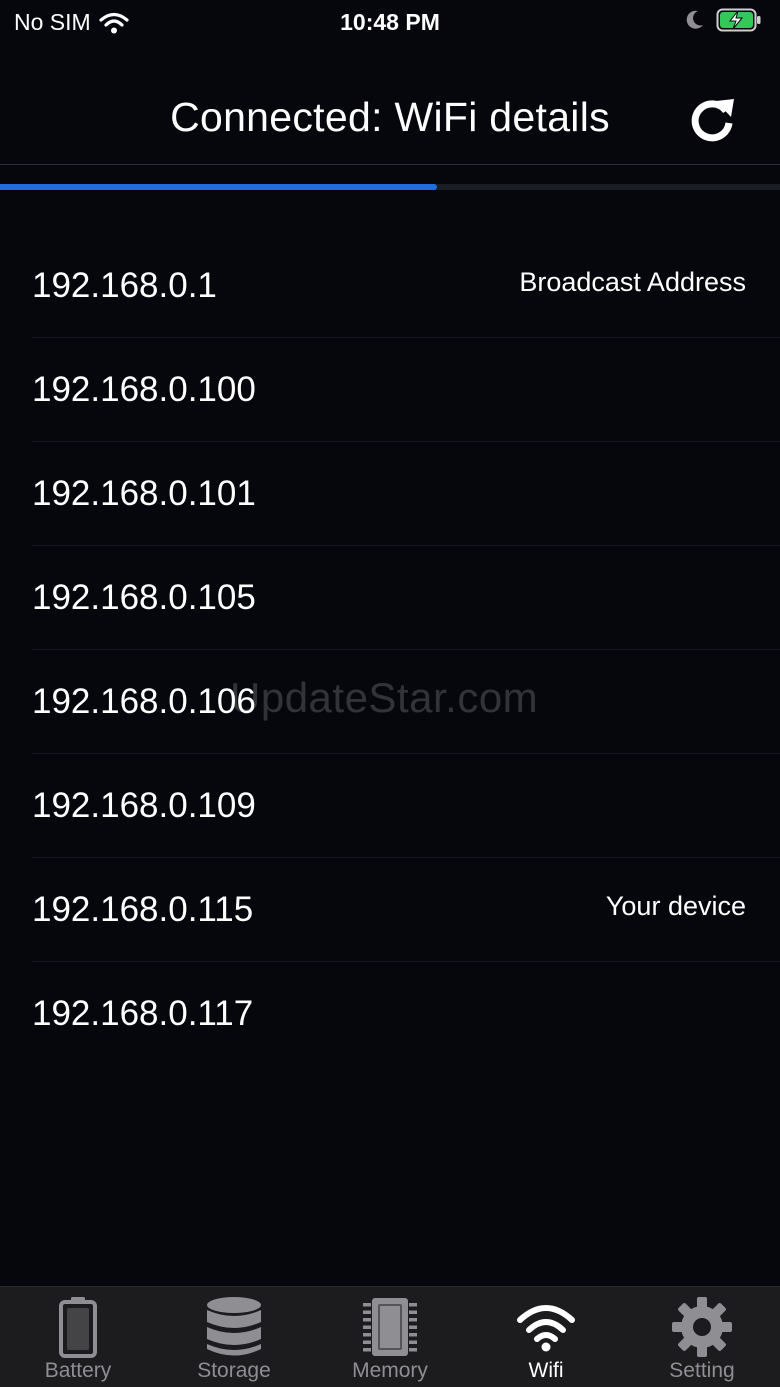 This screenshot has height=1387, width=780. I want to click on scan-progress-bar, so click(390, 187).